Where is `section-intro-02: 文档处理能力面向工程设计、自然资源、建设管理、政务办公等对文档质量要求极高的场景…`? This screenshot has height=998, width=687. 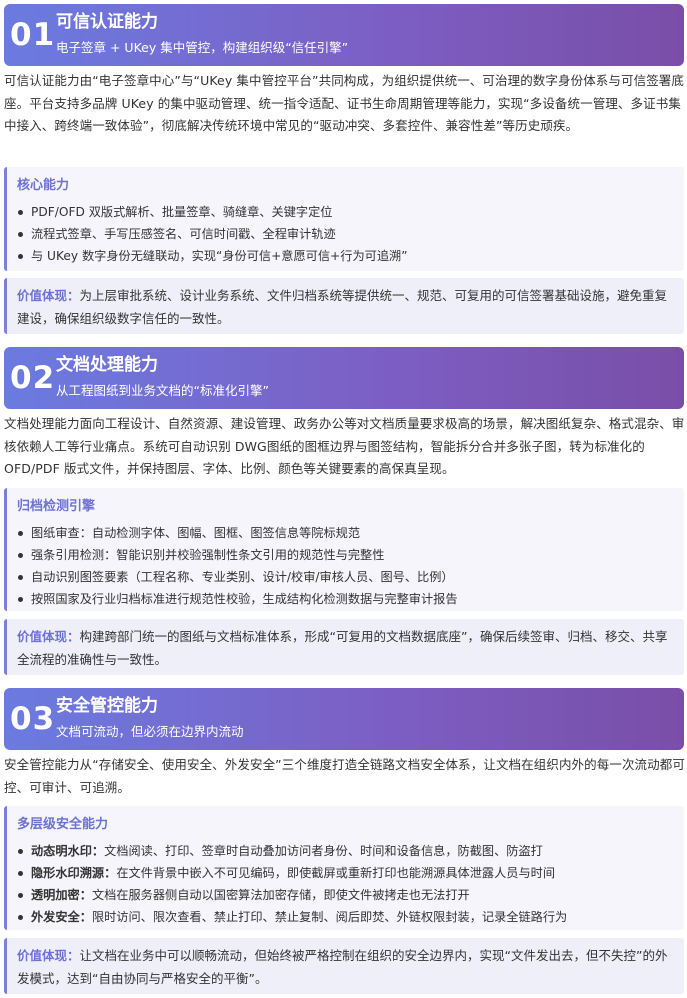
section-intro-02: 文档处理能力面向工程设计、自然资源、建设管理、政务办公等对文档质量要求极高的场景… is located at coordinates (344, 446).